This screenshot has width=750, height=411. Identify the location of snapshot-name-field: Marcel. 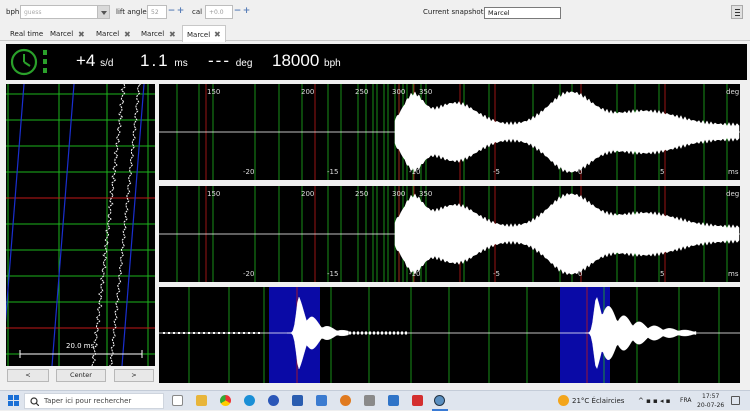
(522, 13).